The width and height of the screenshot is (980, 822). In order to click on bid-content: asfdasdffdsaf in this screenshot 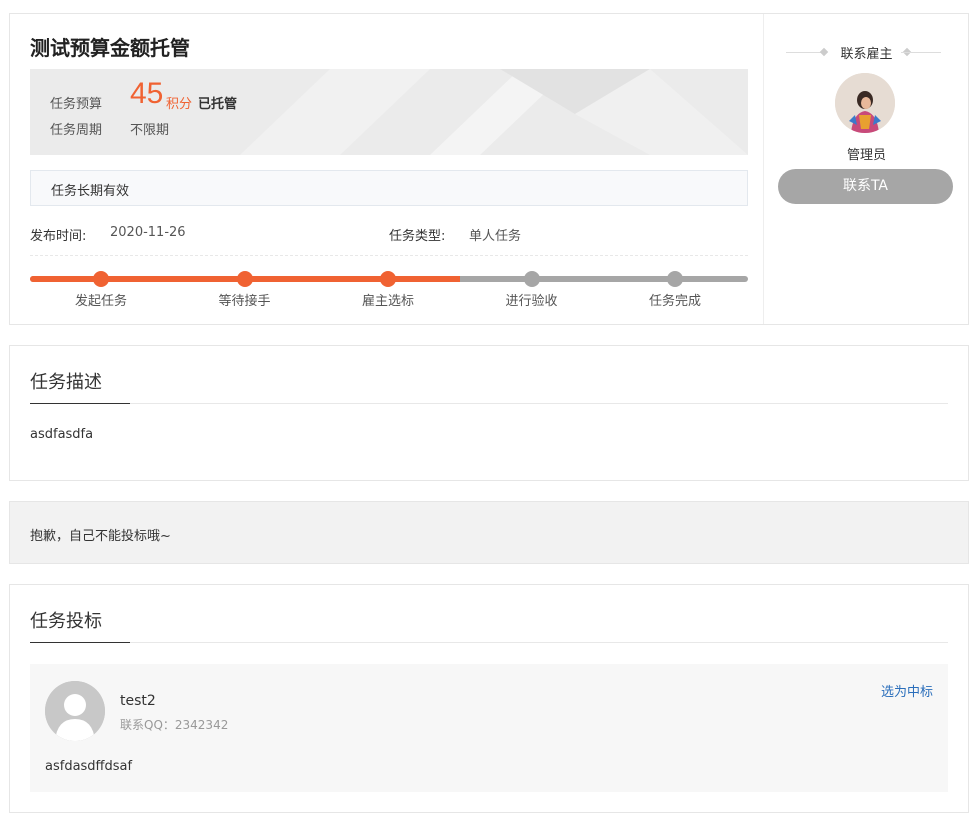, I will do `click(89, 766)`.